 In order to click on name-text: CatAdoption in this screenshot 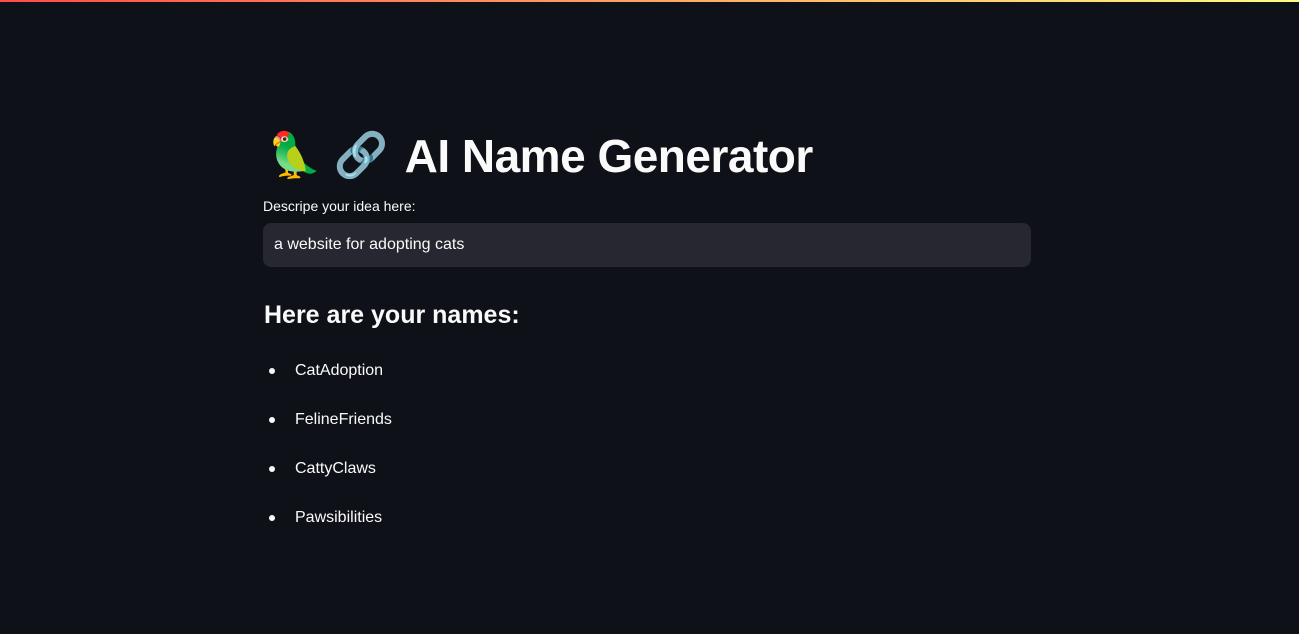, I will do `click(339, 370)`.